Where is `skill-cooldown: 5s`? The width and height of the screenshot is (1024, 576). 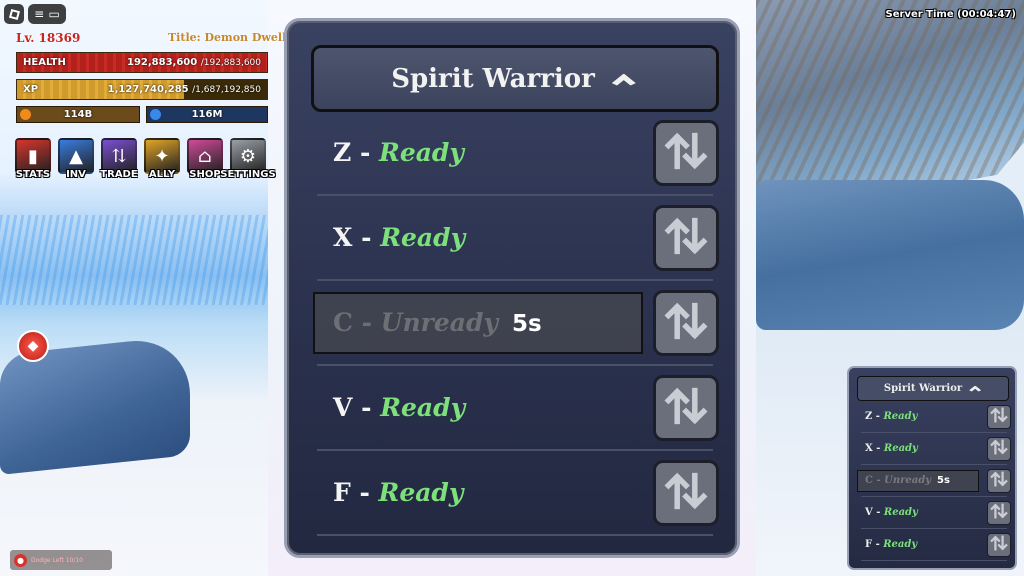
skill-cooldown: 5s is located at coordinates (526, 324).